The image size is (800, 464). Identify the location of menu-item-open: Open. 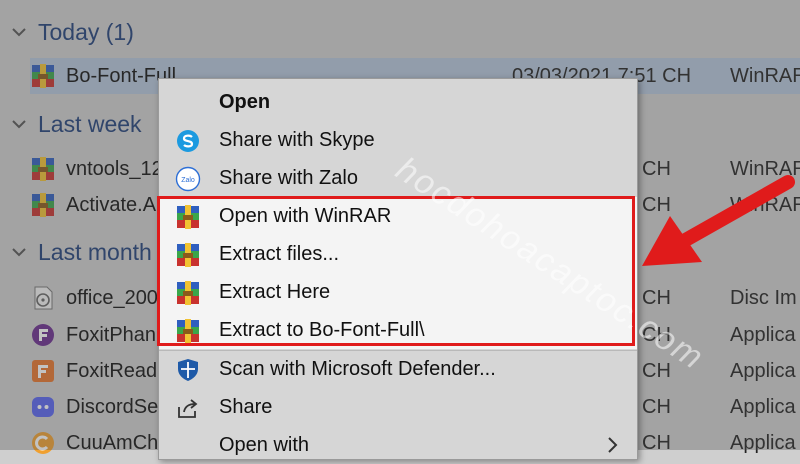
(398, 102).